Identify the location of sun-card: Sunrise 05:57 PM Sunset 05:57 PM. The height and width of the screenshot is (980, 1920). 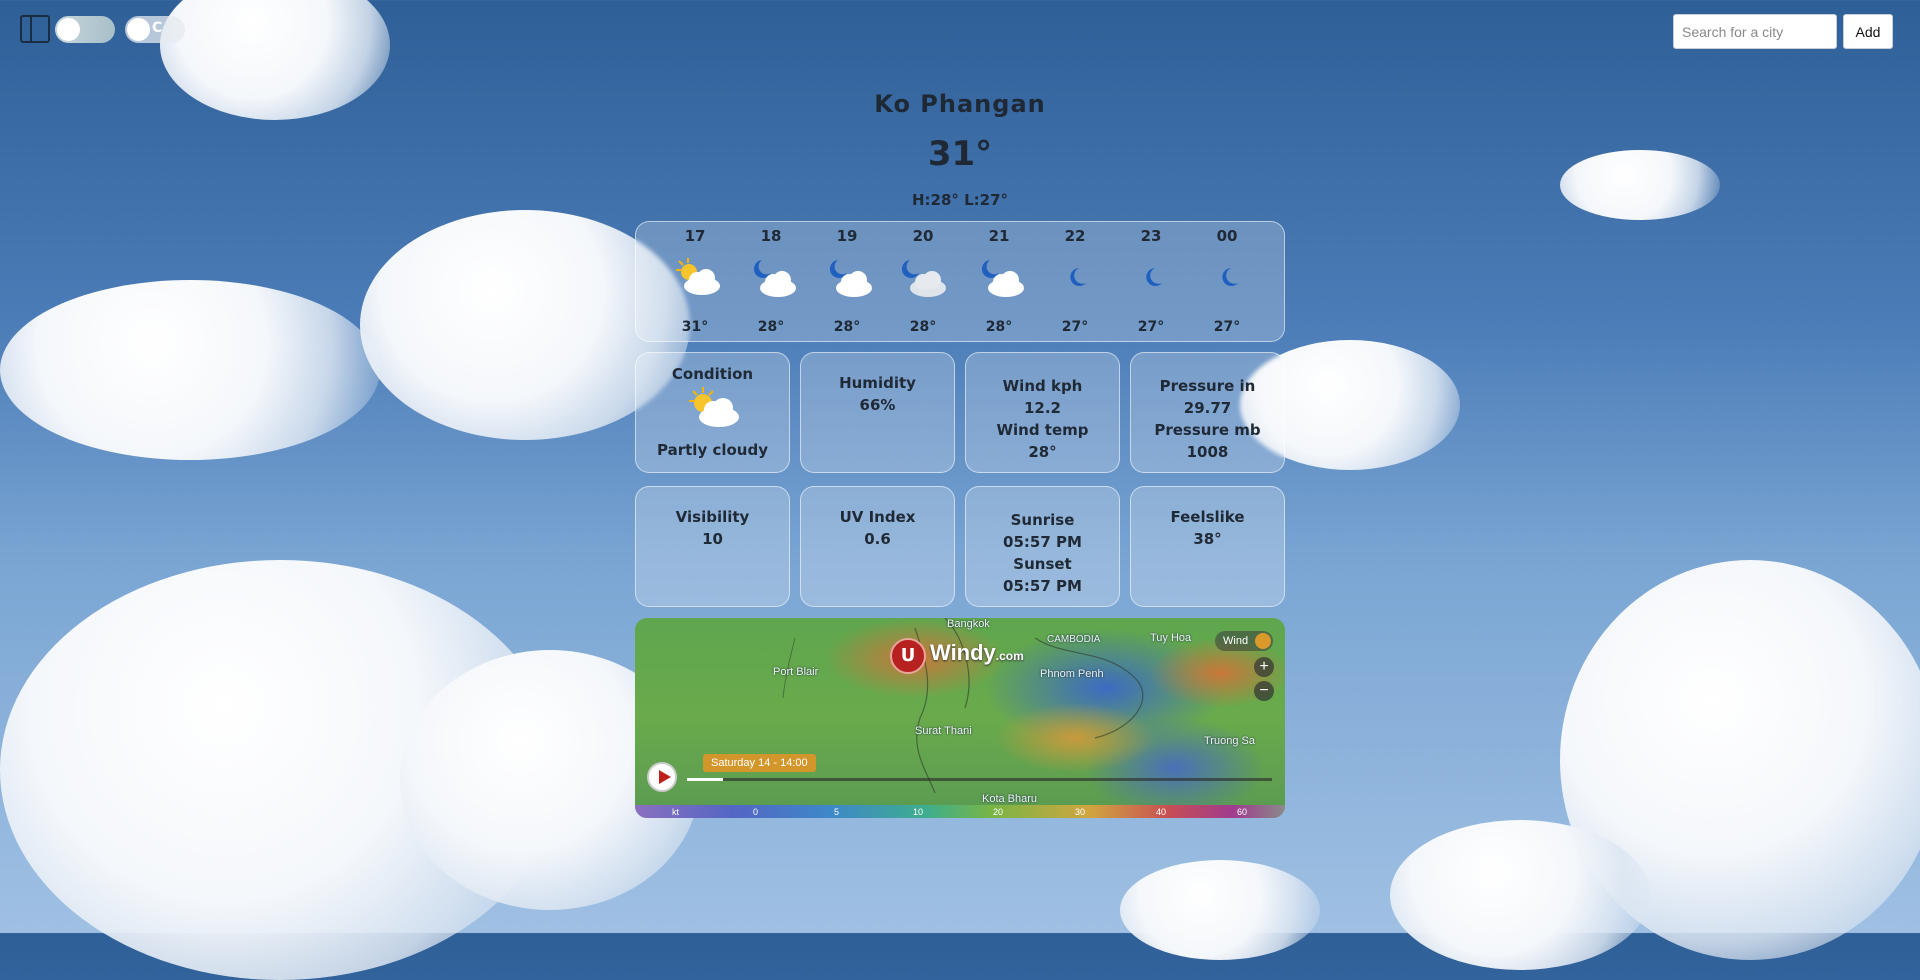
(1042, 546).